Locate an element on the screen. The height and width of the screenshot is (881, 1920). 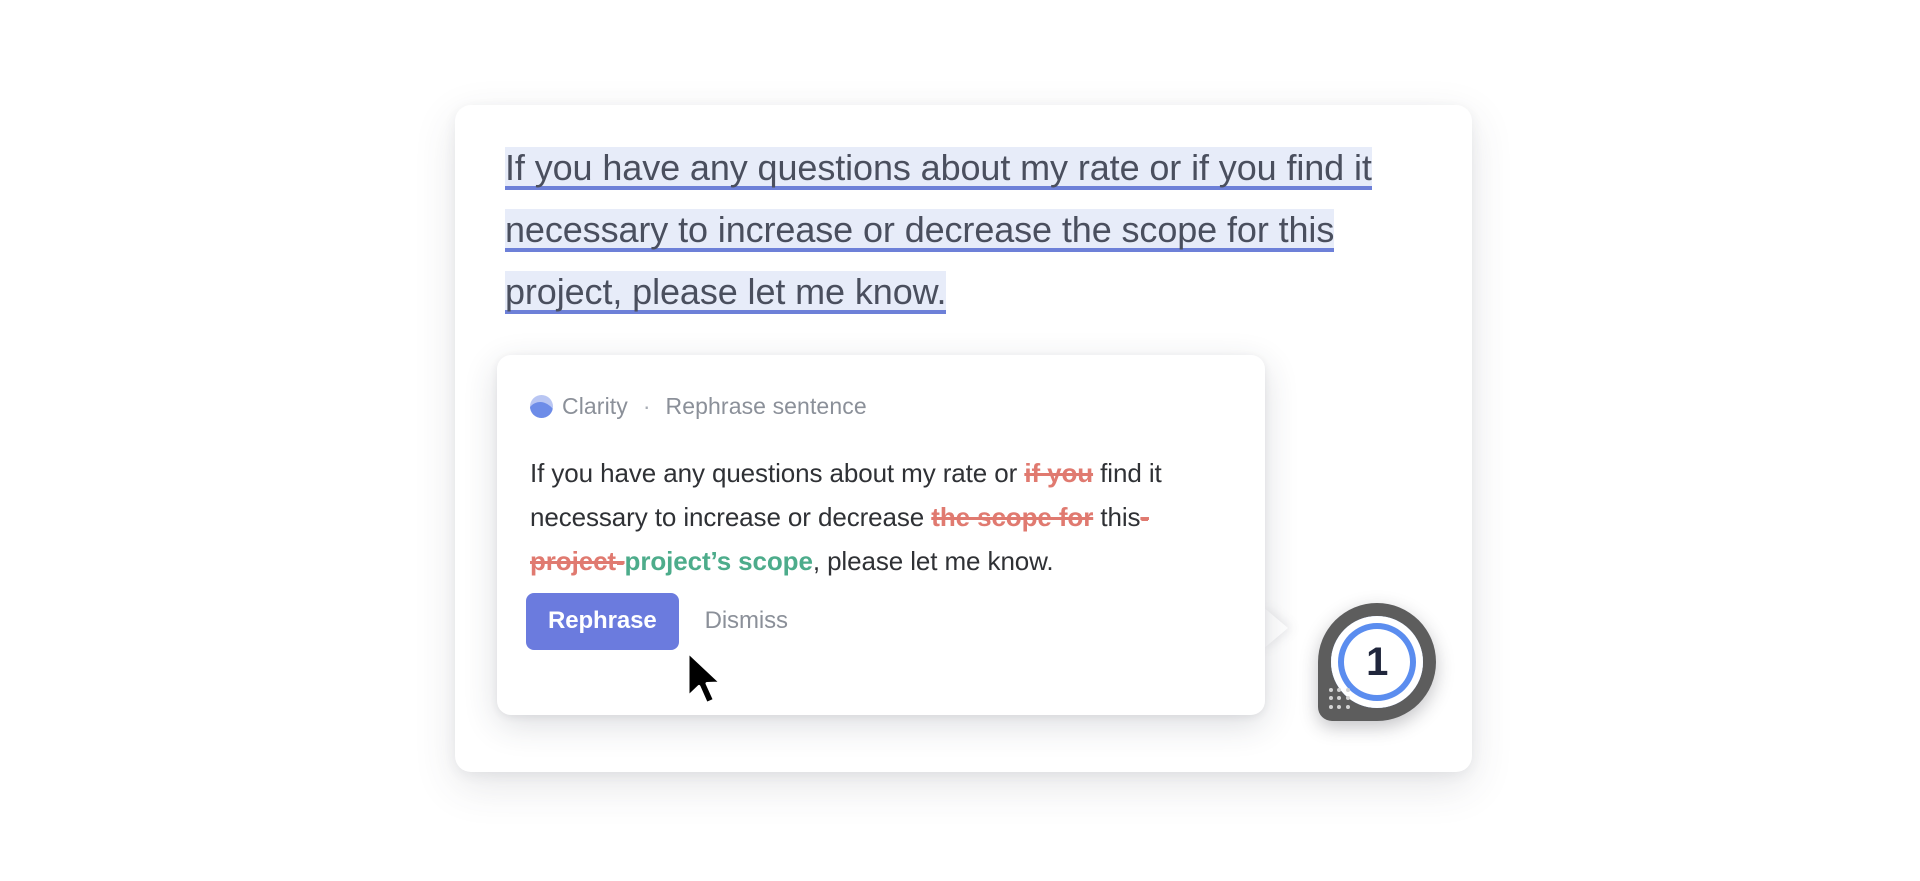
clarity-icon is located at coordinates (541, 406).